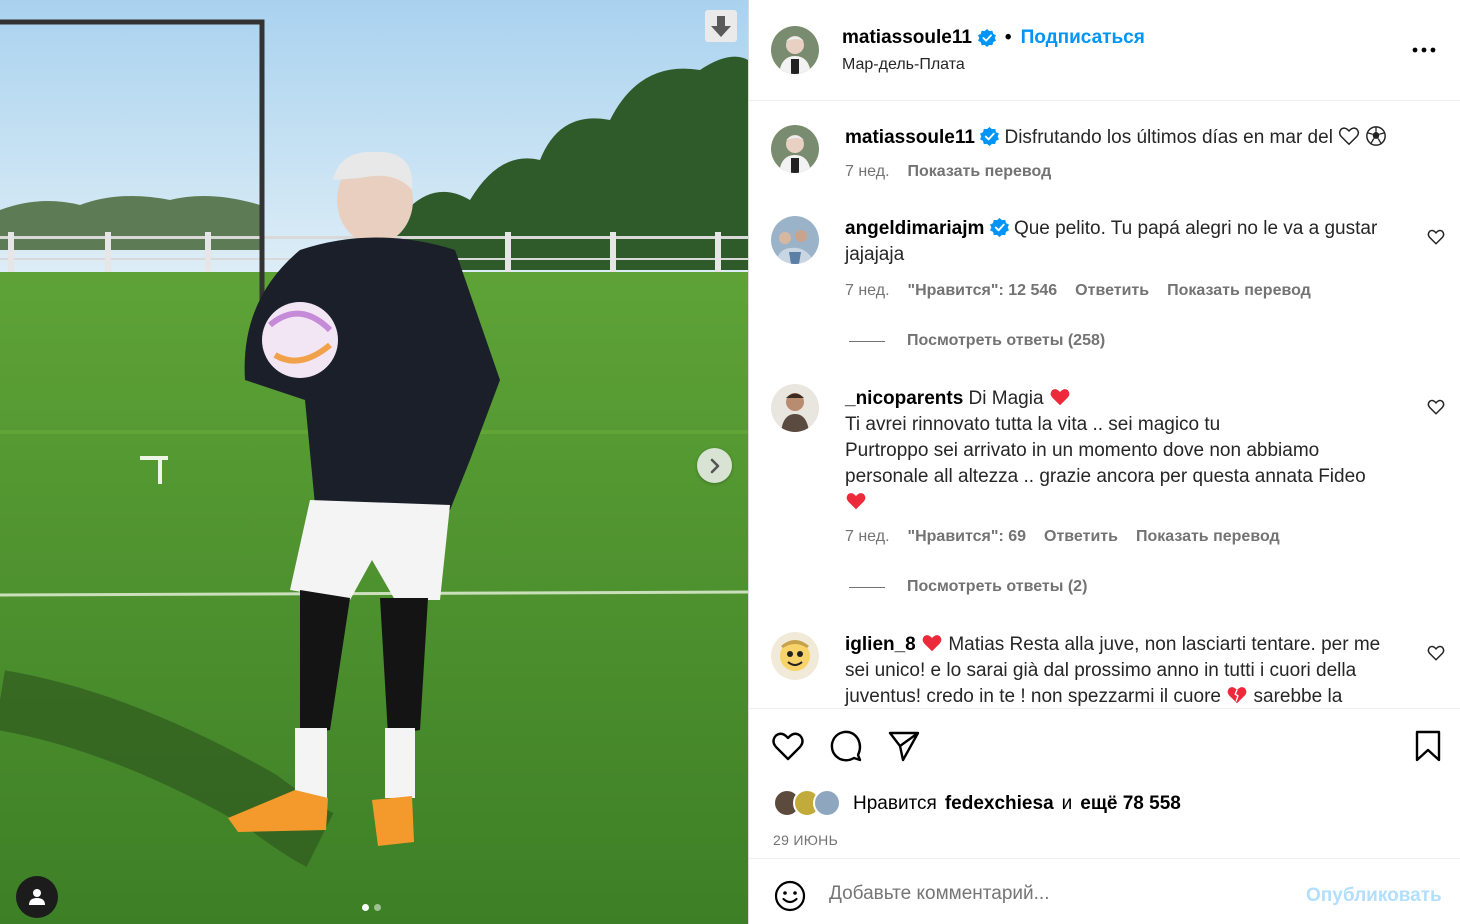  I want to click on view-replies-button: Посмотреть ответы (258), so click(977, 341).